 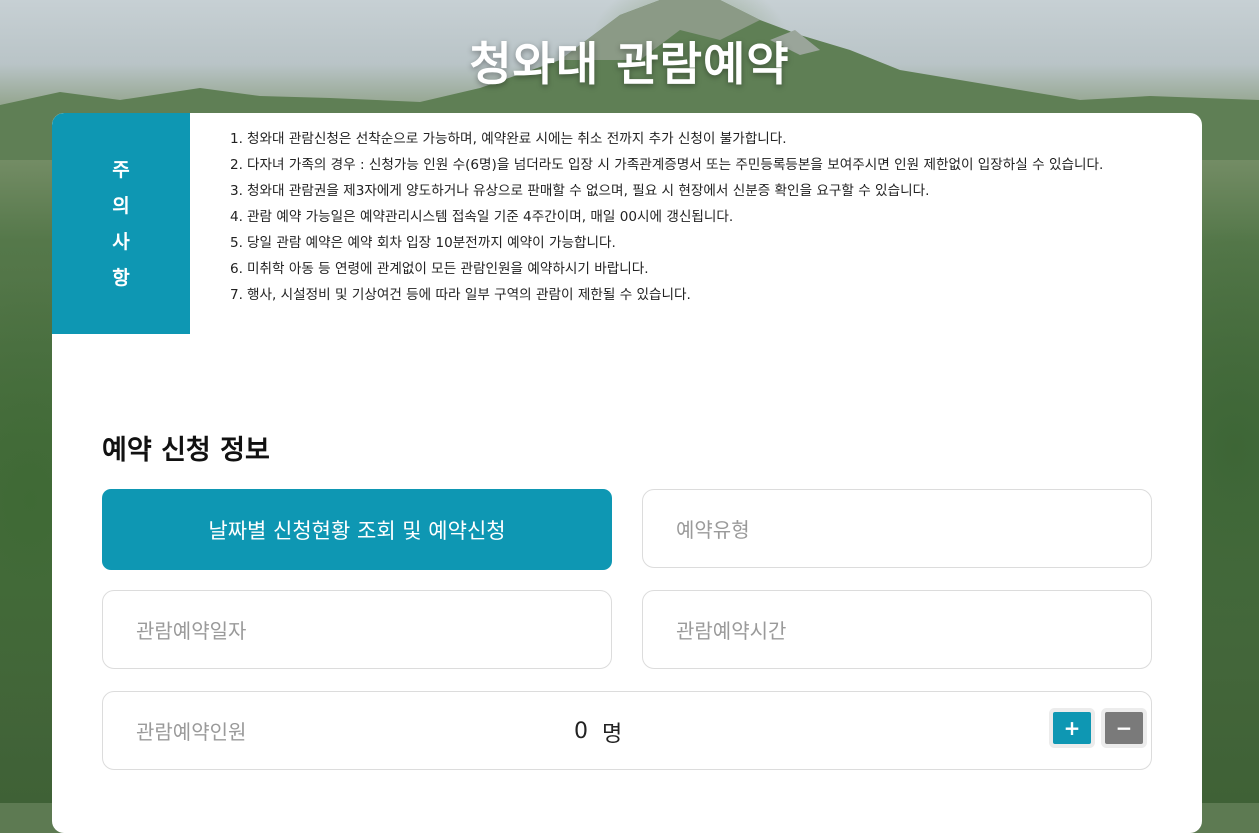 I want to click on visitor-count-value: 0, so click(x=581, y=731).